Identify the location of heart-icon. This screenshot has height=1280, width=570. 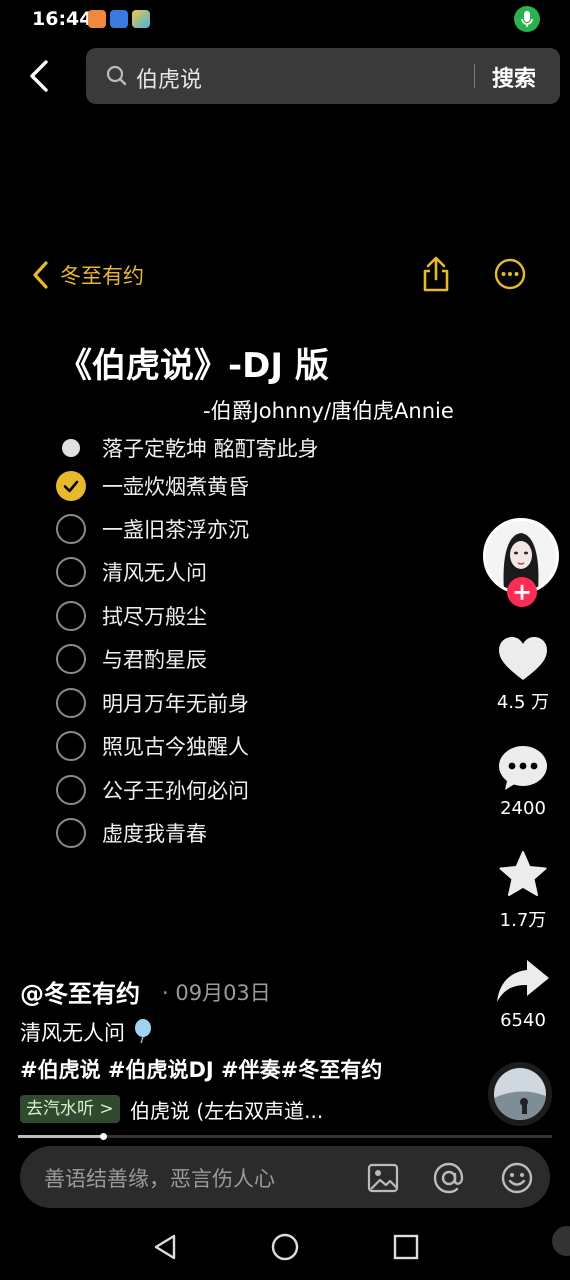
(523, 658).